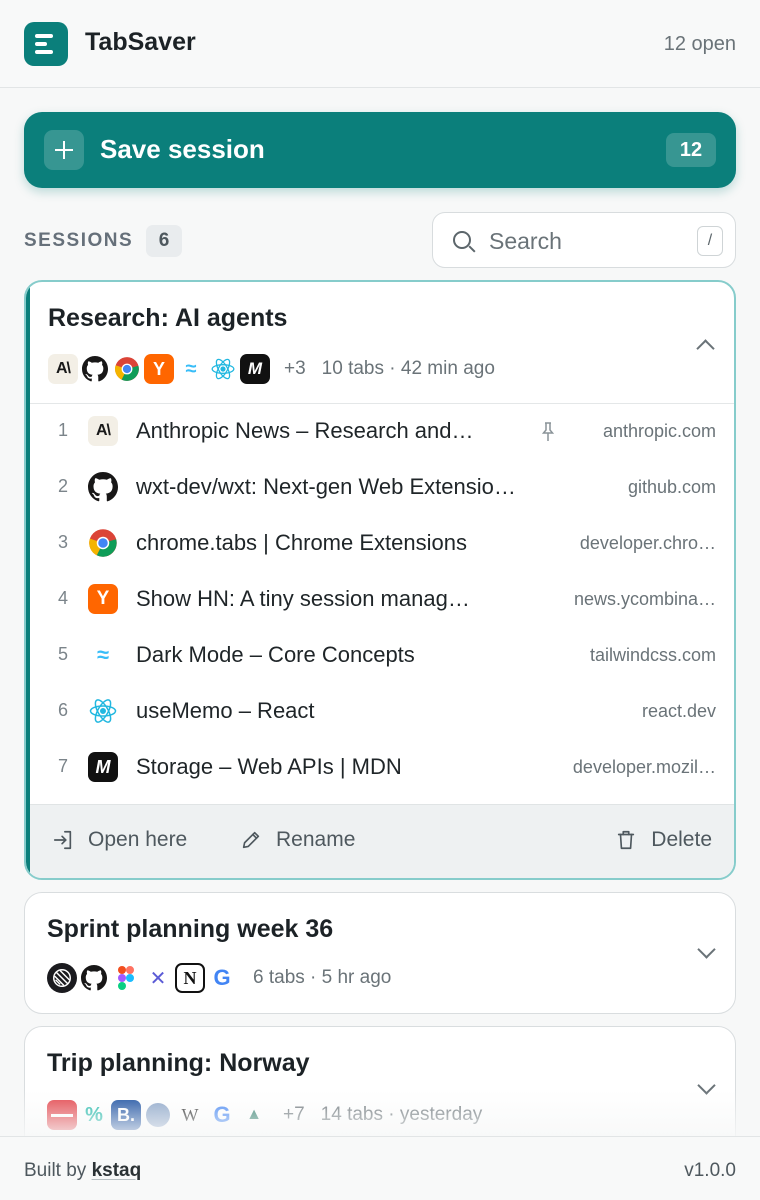 The image size is (760, 1200). What do you see at coordinates (678, 711) in the screenshot?
I see `tab-domain: react.dev` at bounding box center [678, 711].